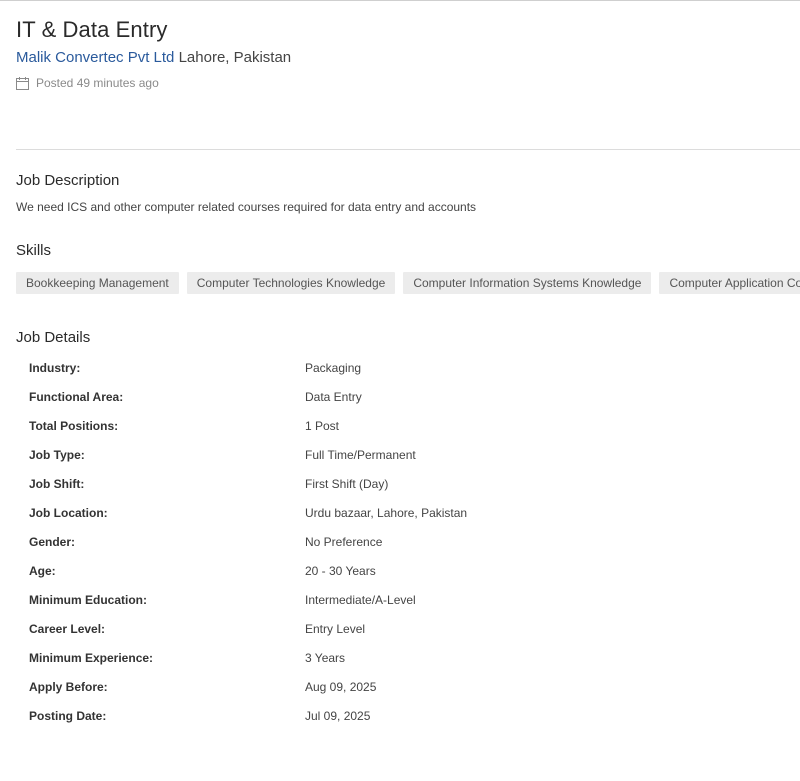 The height and width of the screenshot is (781, 800). I want to click on detail-label: Industry:, so click(55, 368).